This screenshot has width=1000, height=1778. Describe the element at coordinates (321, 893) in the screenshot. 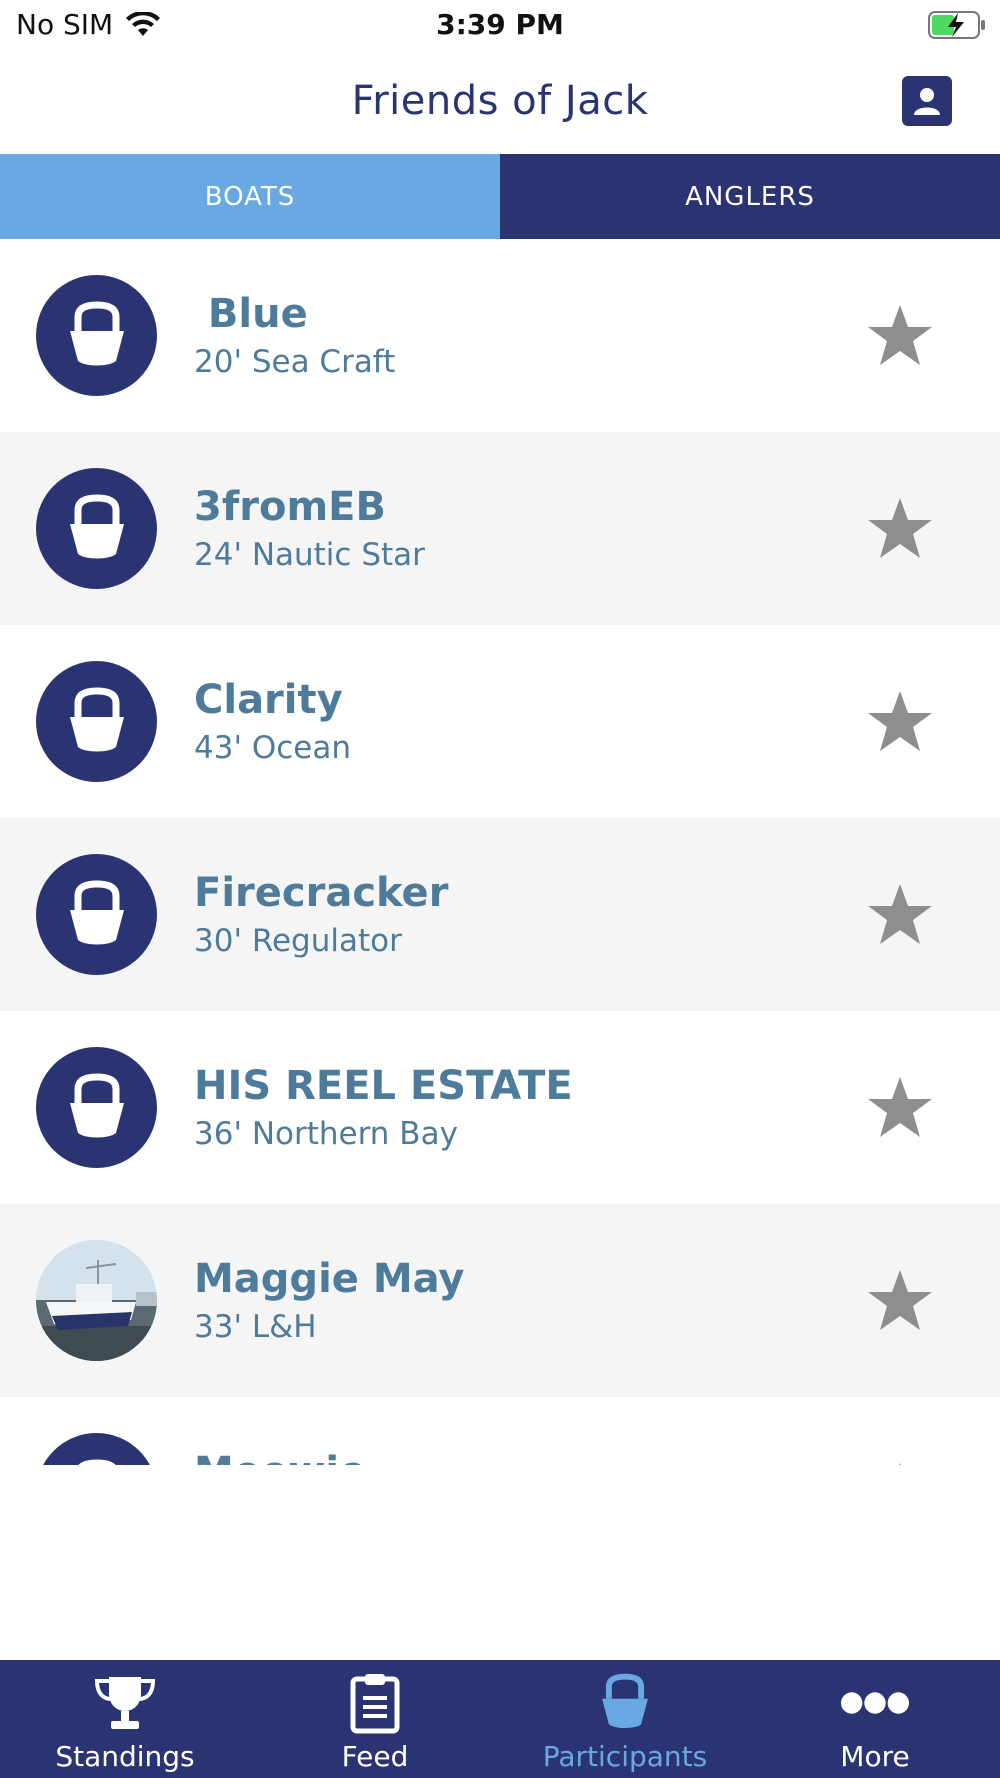

I see `boat-name: Firecracker` at that location.